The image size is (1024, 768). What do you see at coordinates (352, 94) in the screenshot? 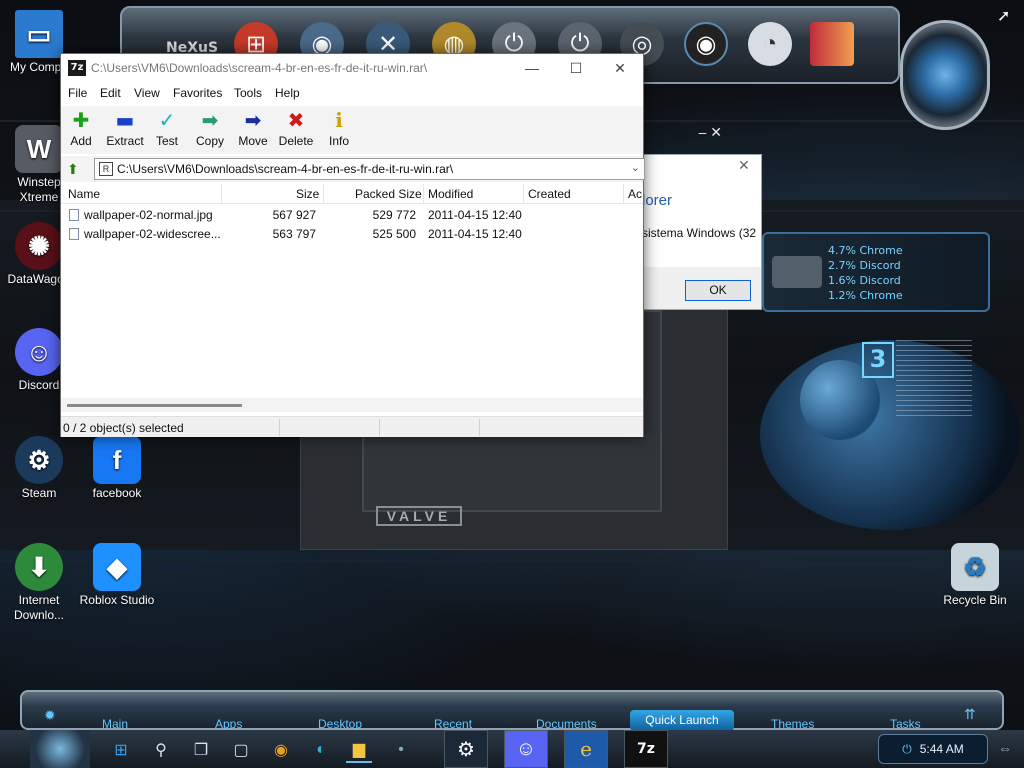
I see `menu-bar: File Edit View Favorites Tools Help` at bounding box center [352, 94].